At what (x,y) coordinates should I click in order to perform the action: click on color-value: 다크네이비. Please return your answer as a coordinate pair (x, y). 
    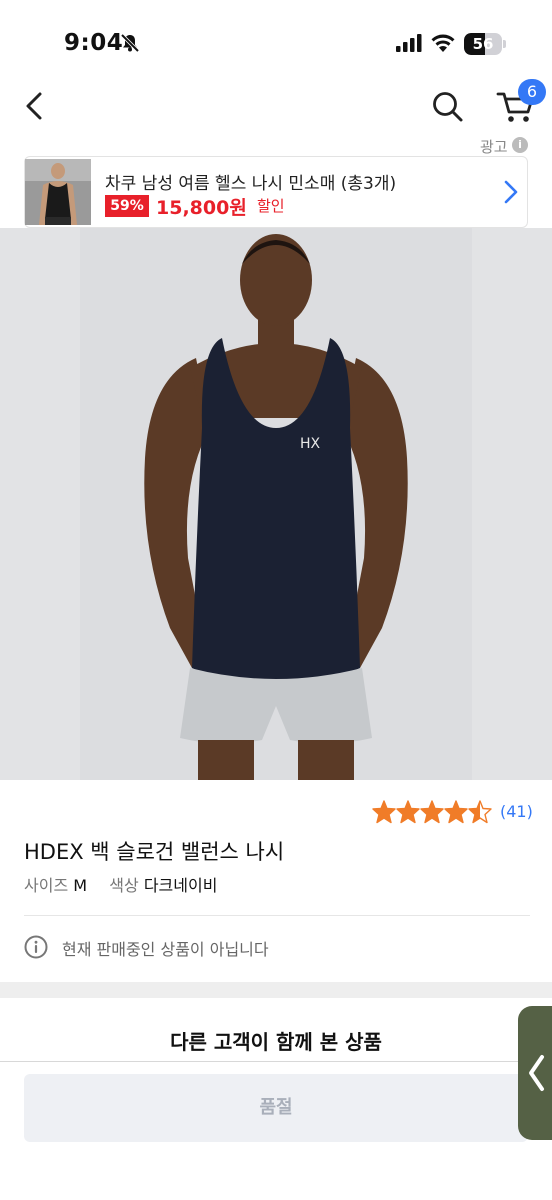
    Looking at the image, I should click on (180, 885).